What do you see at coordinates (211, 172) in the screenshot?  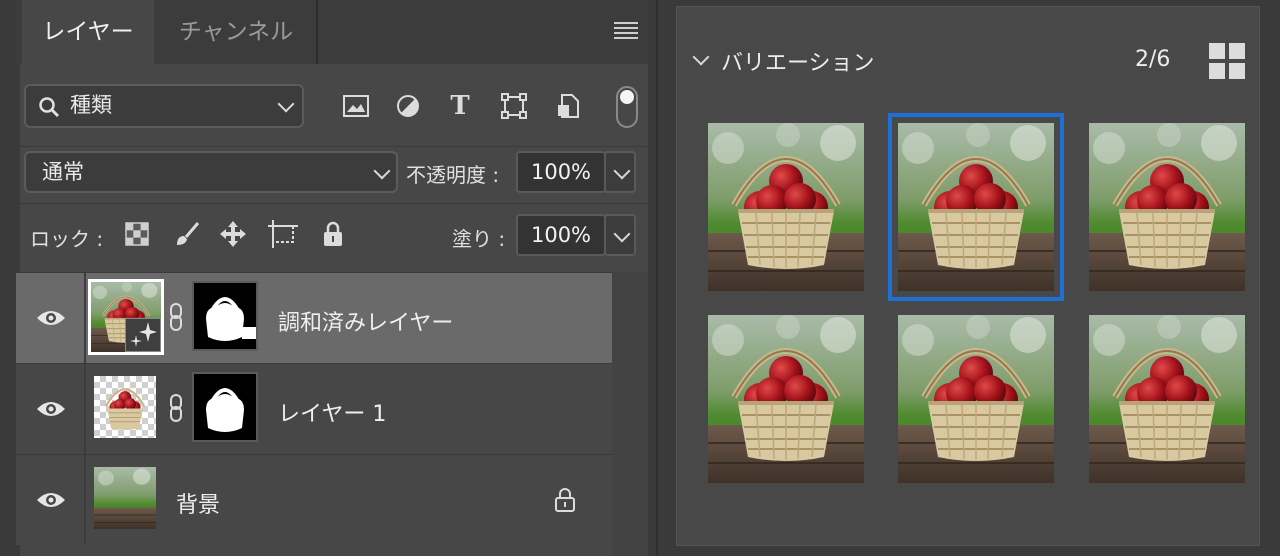 I see `blend-mode-select: 通常` at bounding box center [211, 172].